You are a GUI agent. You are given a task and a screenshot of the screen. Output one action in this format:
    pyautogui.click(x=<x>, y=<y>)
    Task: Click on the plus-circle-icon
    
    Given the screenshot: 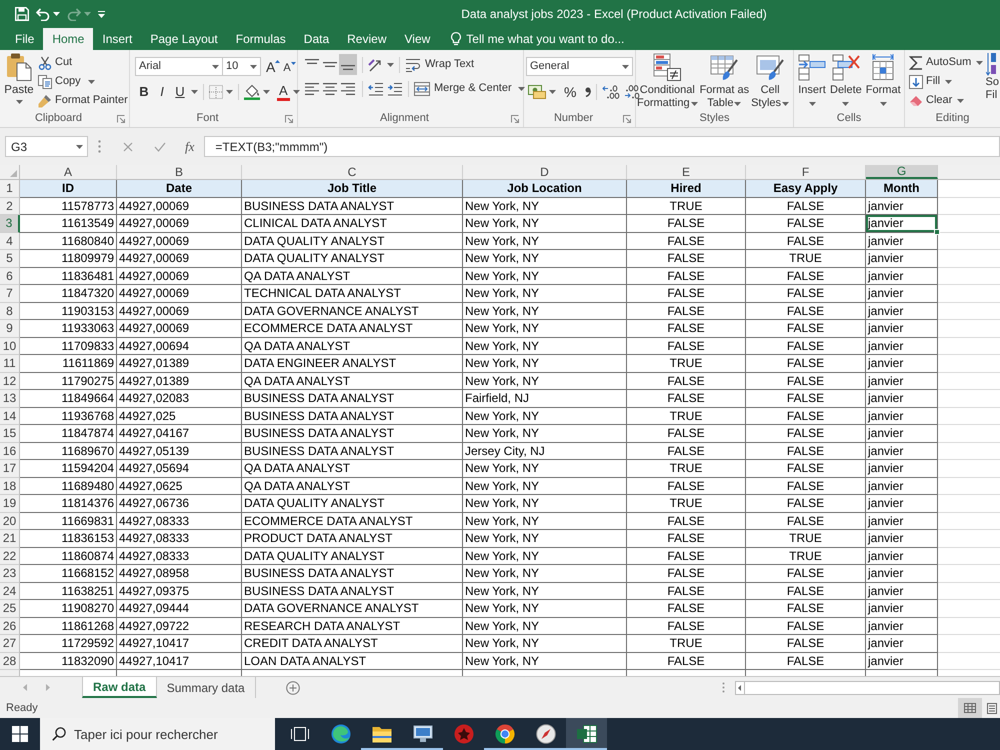 What is the action you would take?
    pyautogui.click(x=293, y=687)
    